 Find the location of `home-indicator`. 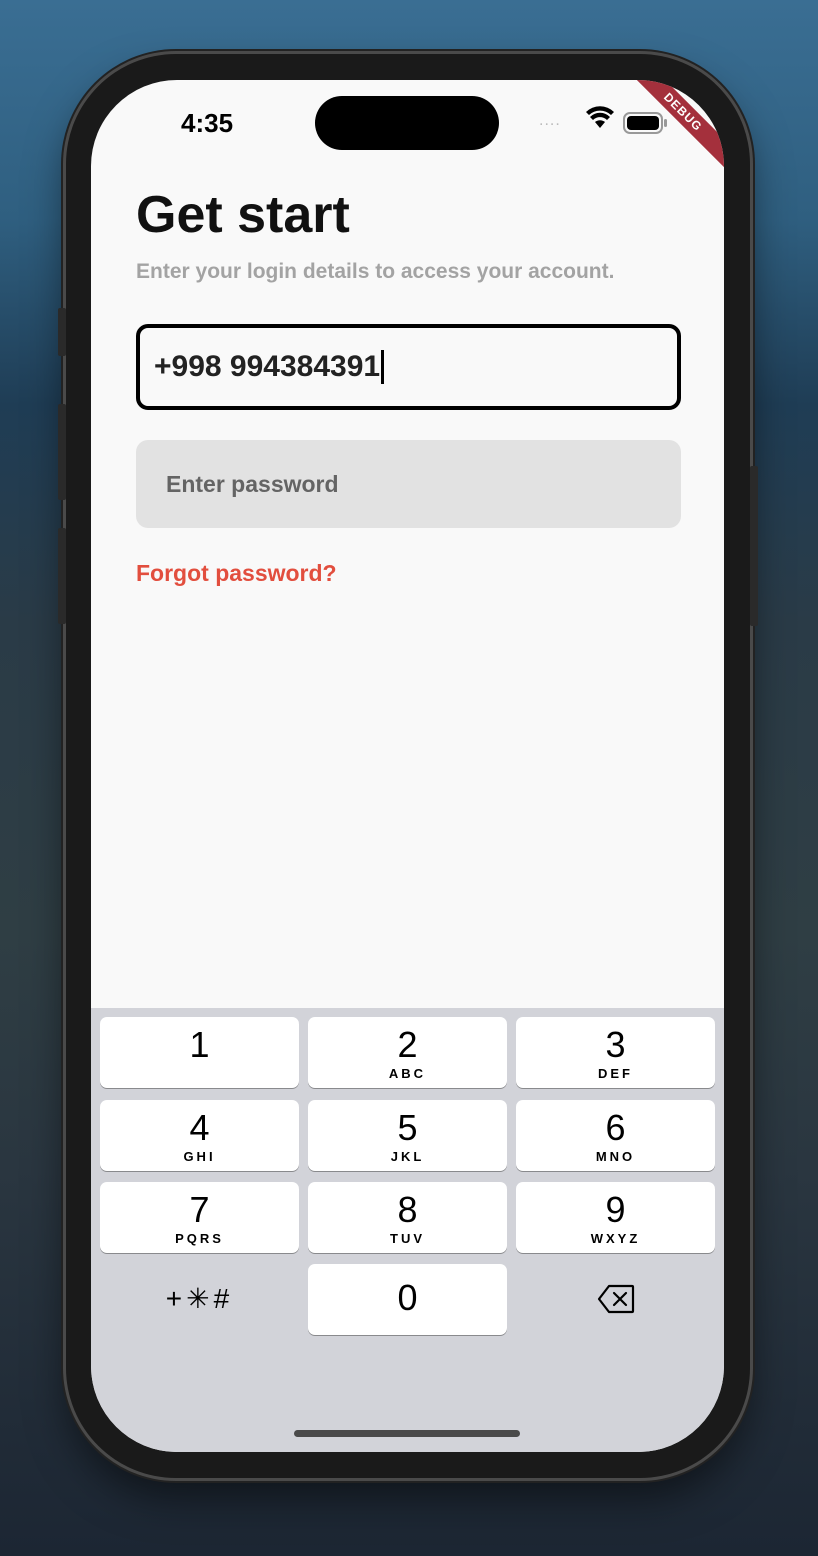

home-indicator is located at coordinates (407, 1433).